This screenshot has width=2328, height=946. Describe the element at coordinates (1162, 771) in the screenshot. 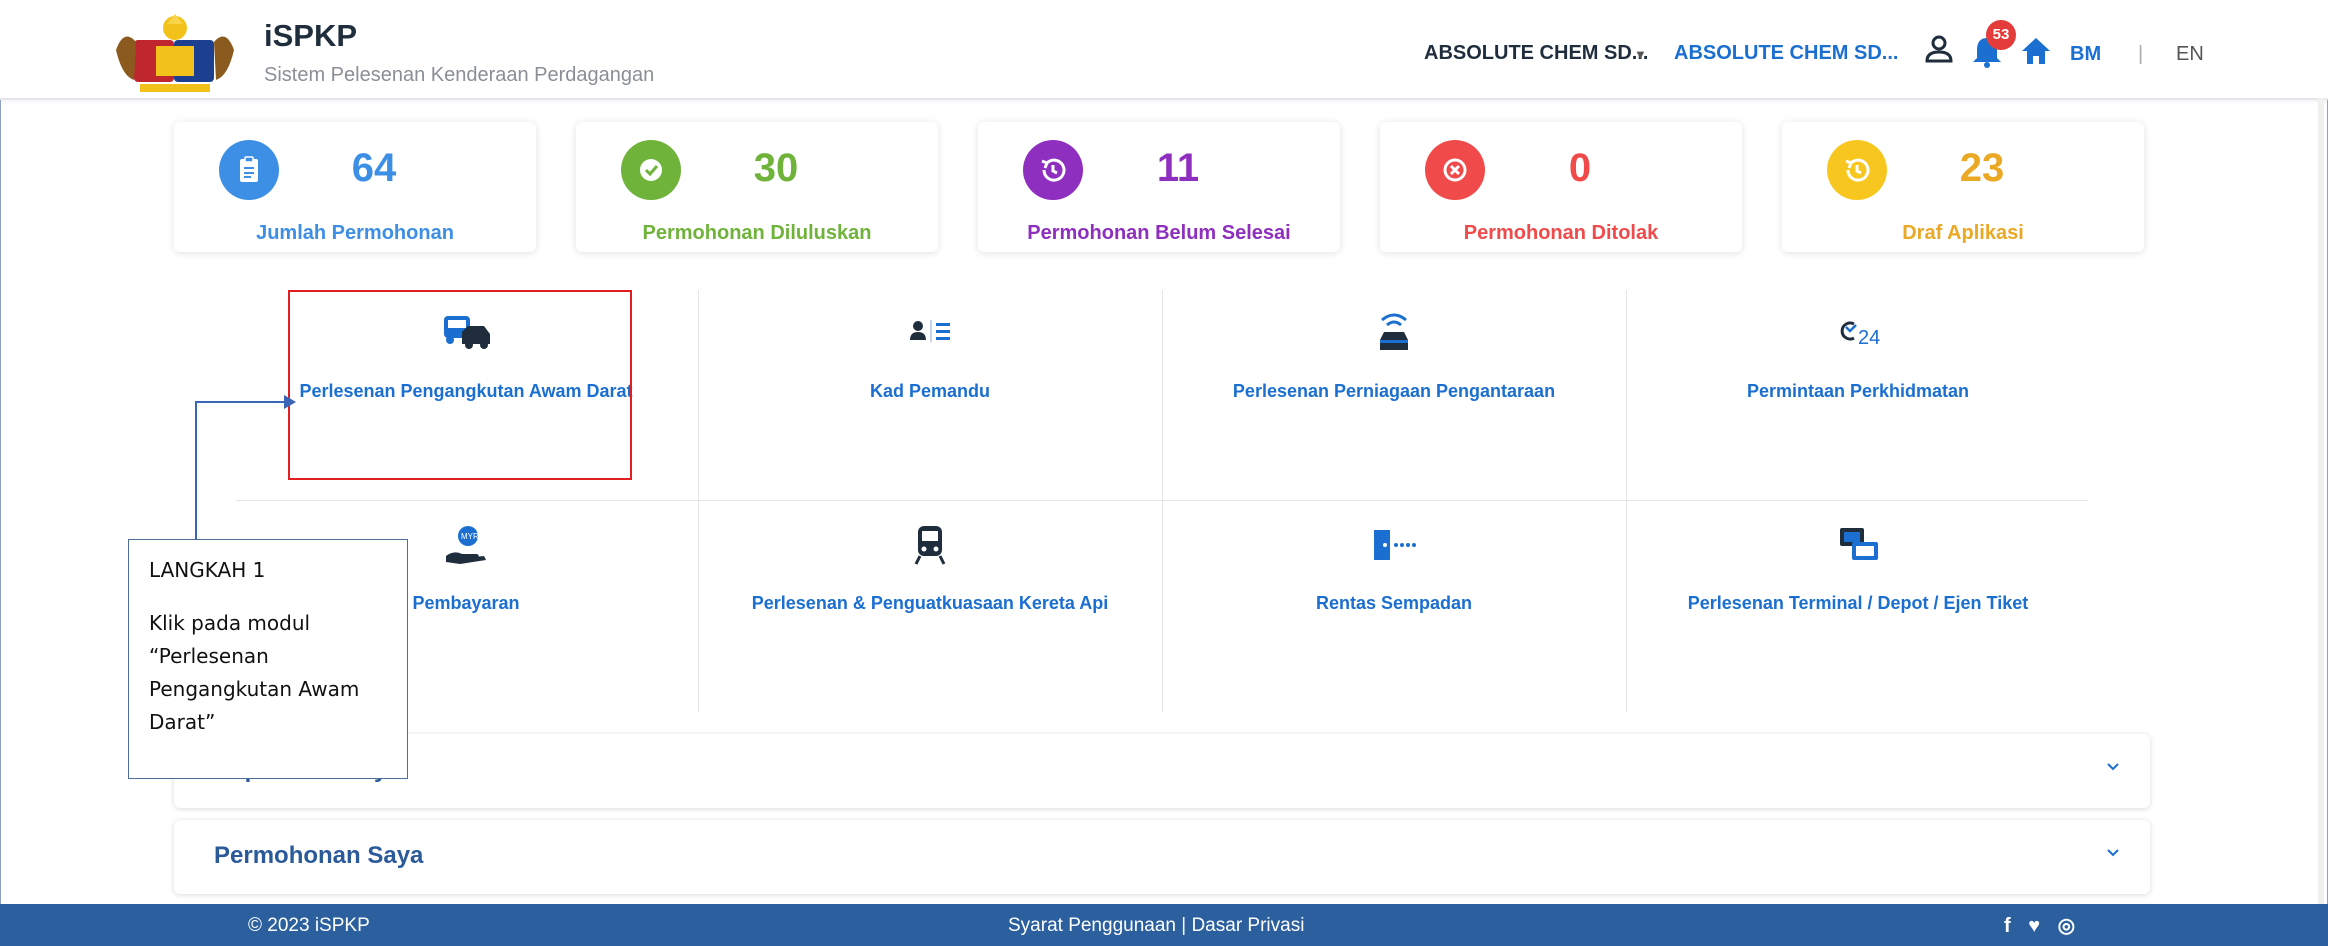

I see `accordion-keputusan-saya: Keputusan Saya` at that location.